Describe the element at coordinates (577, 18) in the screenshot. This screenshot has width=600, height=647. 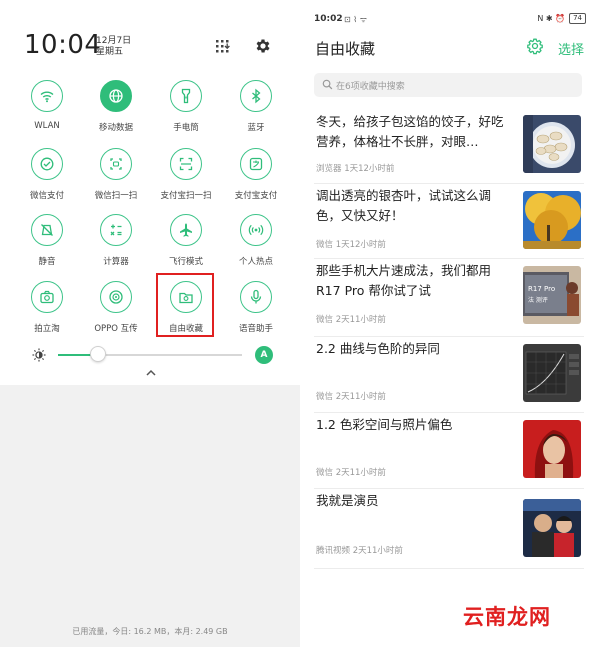
I see `battery-icon: 74` at that location.